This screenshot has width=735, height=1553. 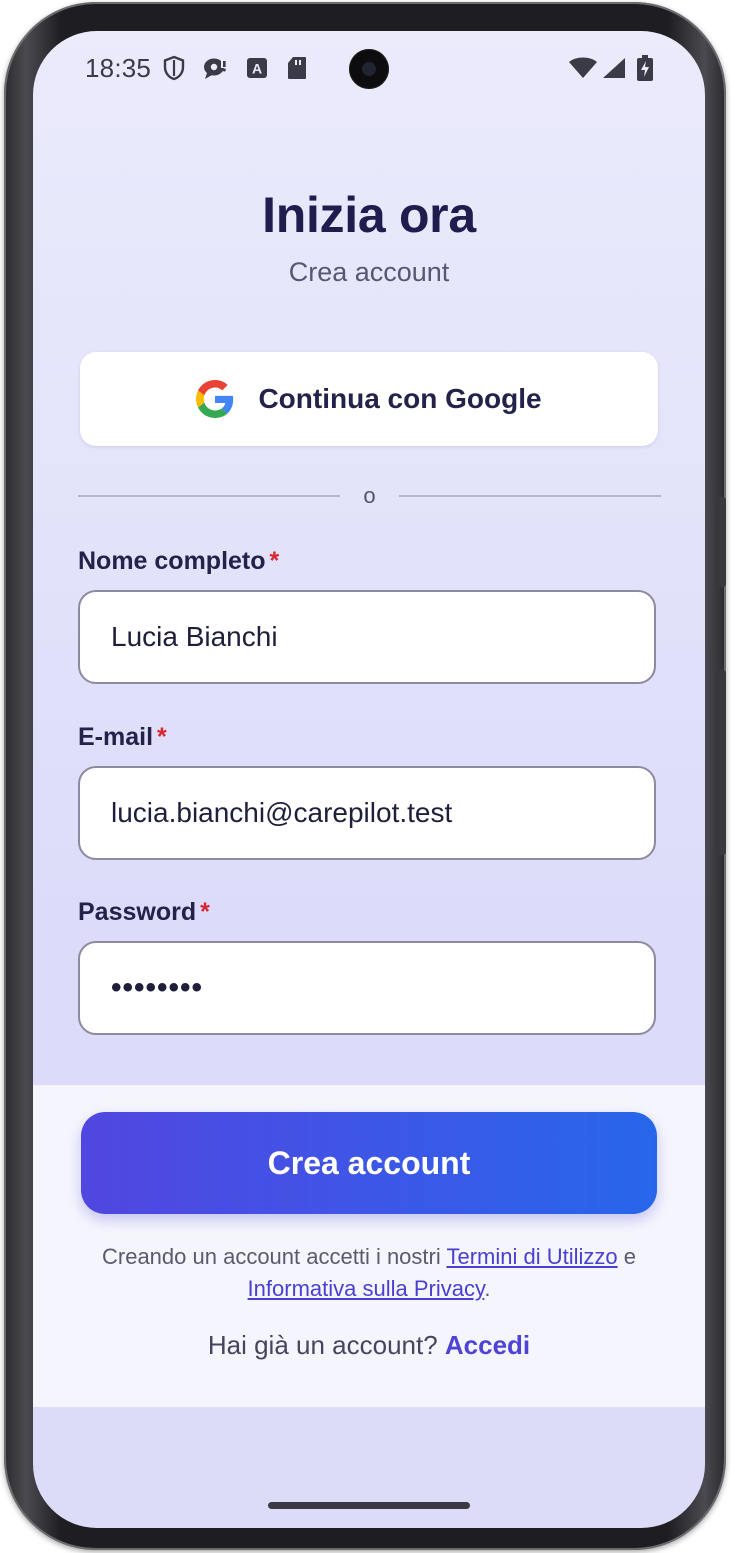 What do you see at coordinates (367, 988) in the screenshot?
I see `password-input: ••••••••` at bounding box center [367, 988].